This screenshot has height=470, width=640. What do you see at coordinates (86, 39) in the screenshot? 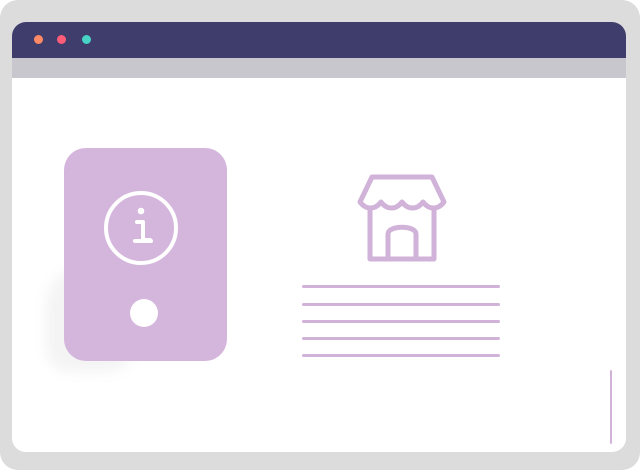
I see `window-dot-teal` at bounding box center [86, 39].